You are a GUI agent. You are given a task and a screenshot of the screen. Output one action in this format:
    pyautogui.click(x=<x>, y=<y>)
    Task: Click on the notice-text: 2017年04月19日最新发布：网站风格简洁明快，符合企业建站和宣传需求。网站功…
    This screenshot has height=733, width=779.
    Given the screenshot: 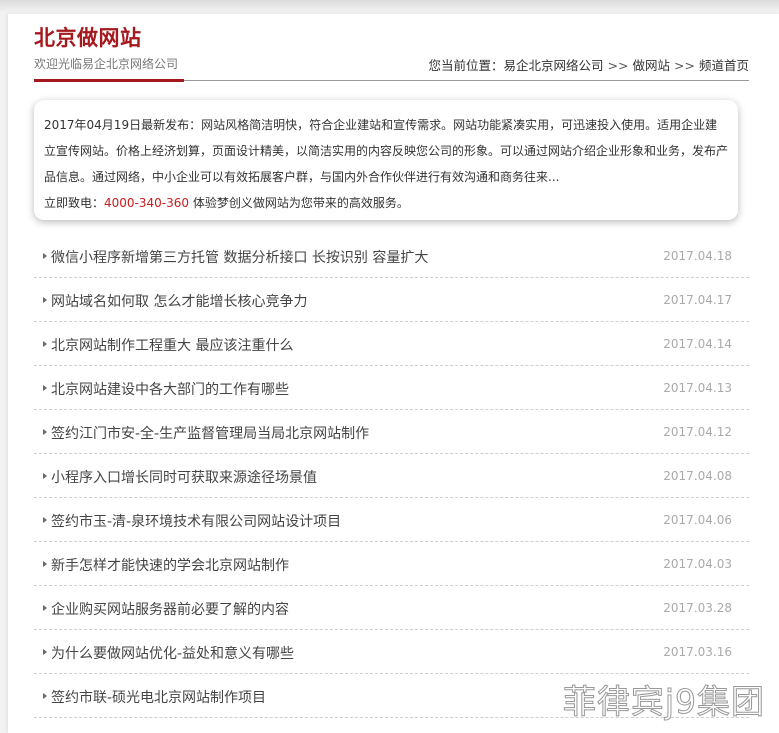 What is the action you would take?
    pyautogui.click(x=386, y=151)
    